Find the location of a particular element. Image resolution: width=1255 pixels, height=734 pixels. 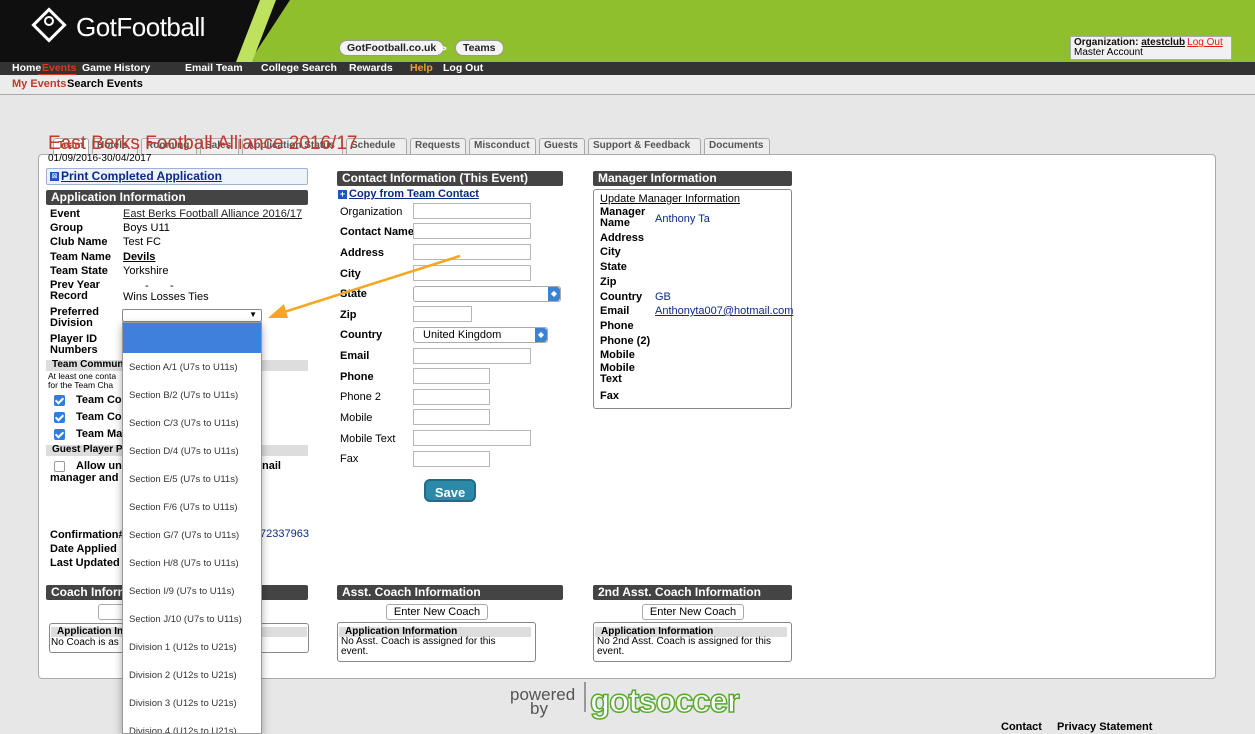

asst2-coach-heading: 2nd Asst. Coach Information is located at coordinates (692, 592).